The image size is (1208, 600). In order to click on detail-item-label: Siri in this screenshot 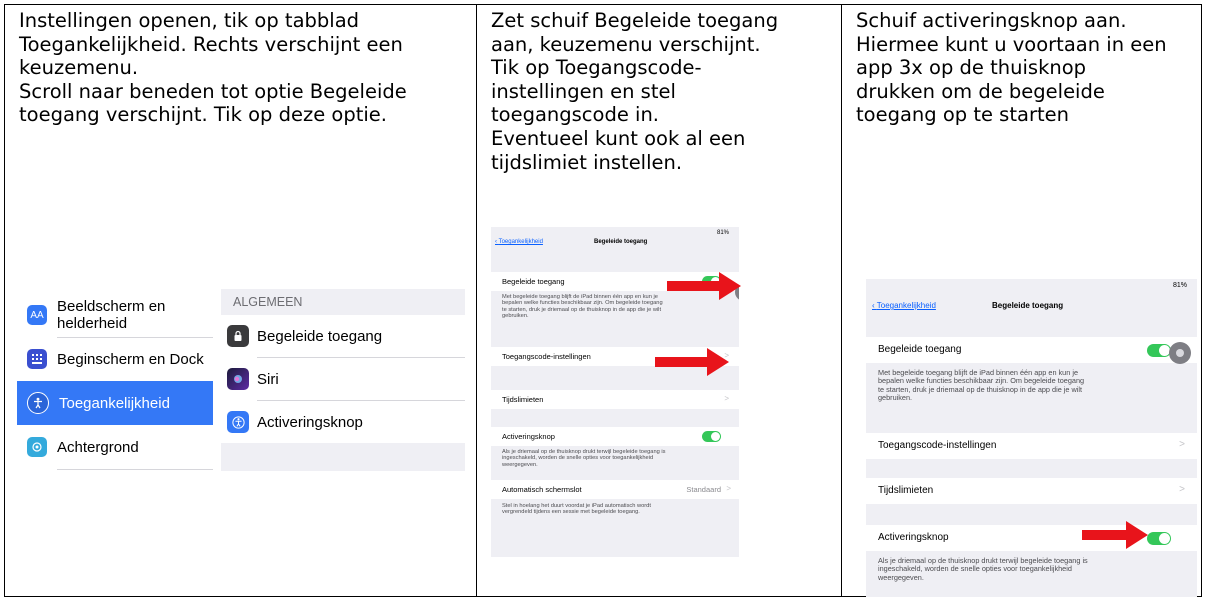, I will do `click(268, 379)`.